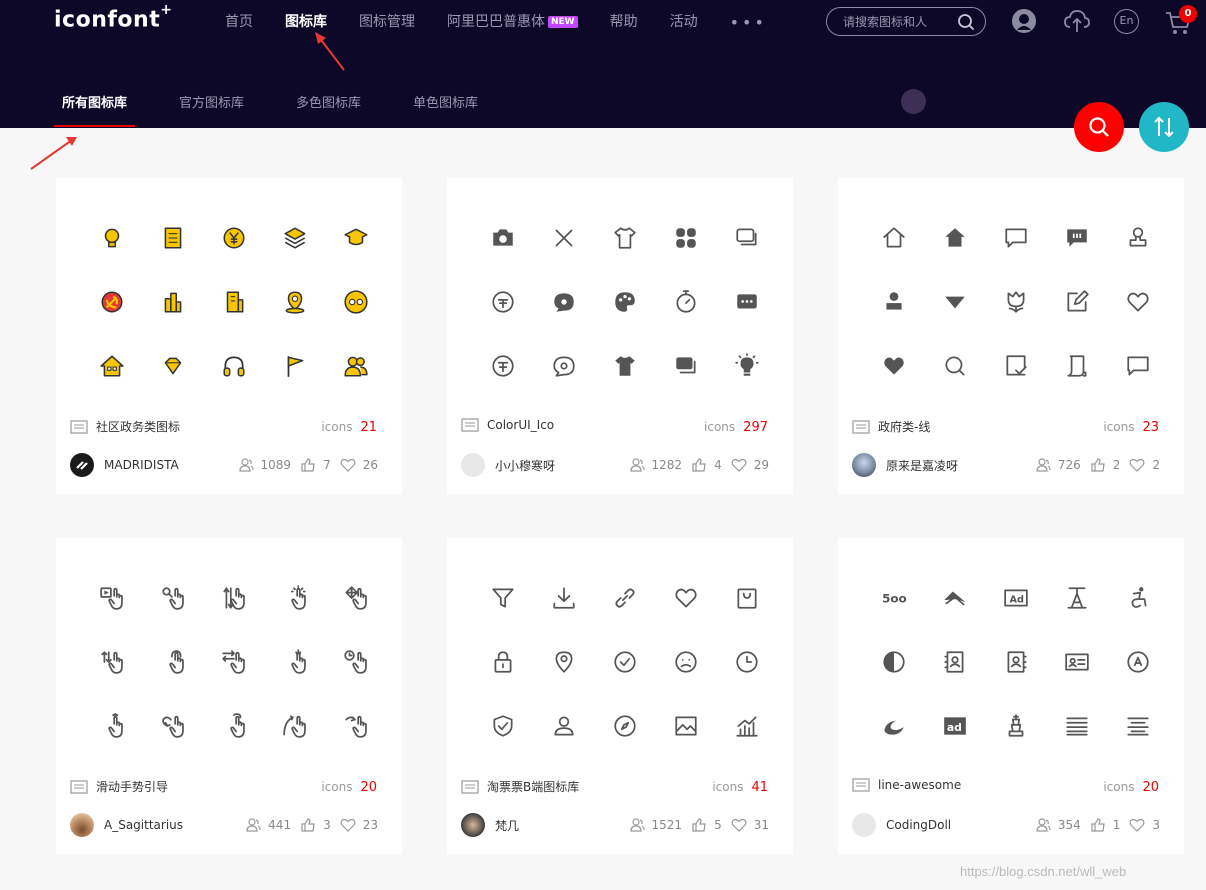  Describe the element at coordinates (355, 662) in the screenshot. I see `clock-hand-icon` at that location.